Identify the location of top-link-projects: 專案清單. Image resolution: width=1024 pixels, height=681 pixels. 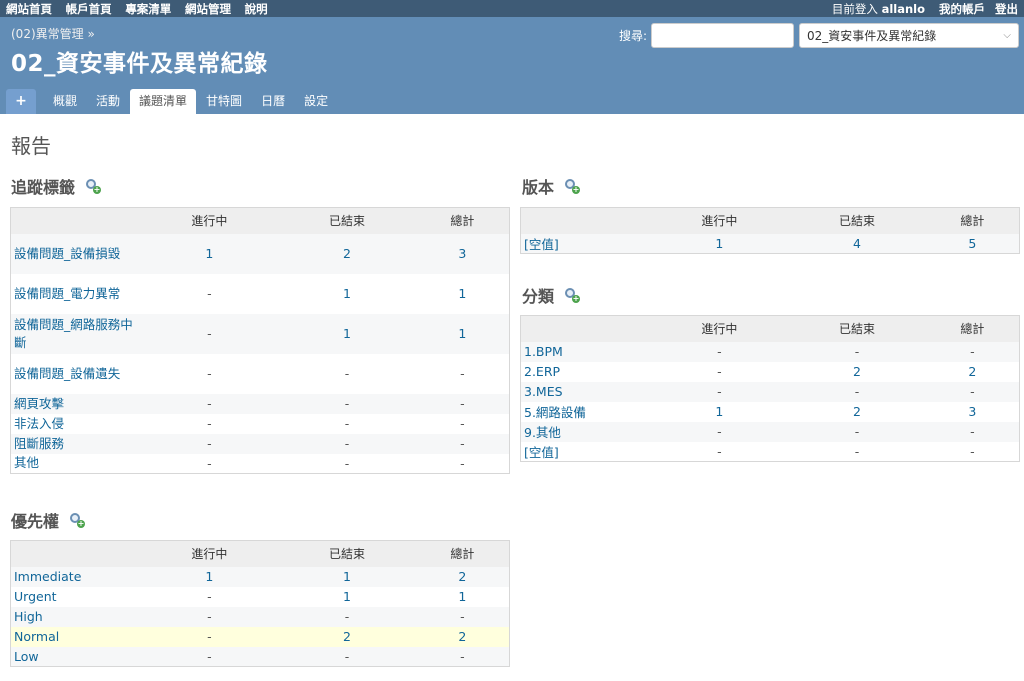
(148, 9).